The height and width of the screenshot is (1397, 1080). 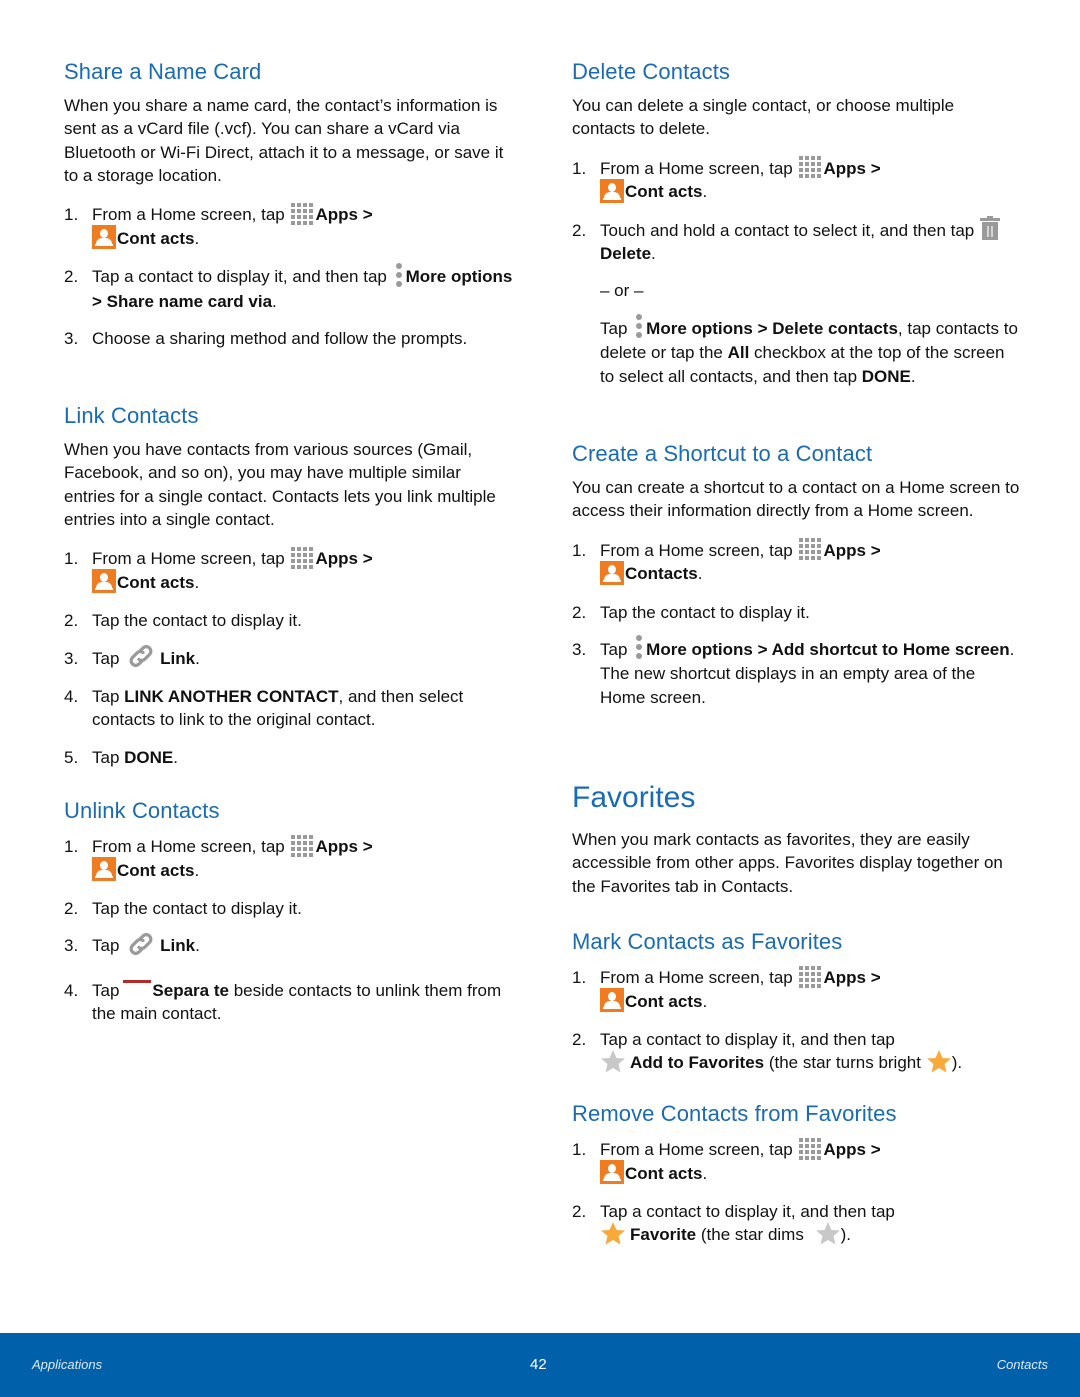 What do you see at coordinates (289, 757) in the screenshot?
I see `step-item: 5. Tap DONE.` at bounding box center [289, 757].